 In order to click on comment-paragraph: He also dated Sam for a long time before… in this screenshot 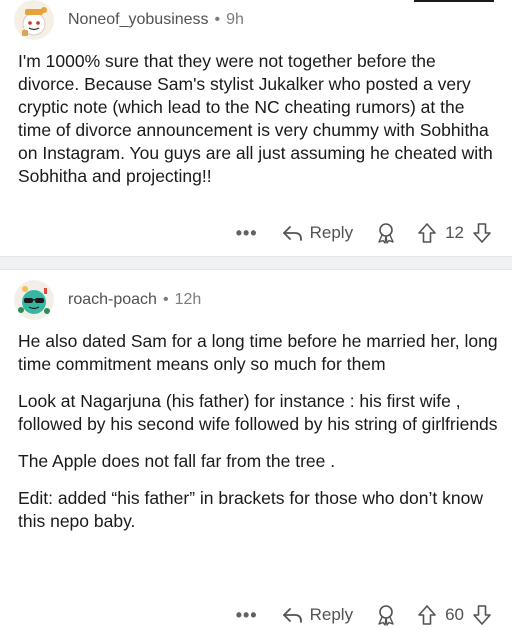, I will do `click(258, 352)`.